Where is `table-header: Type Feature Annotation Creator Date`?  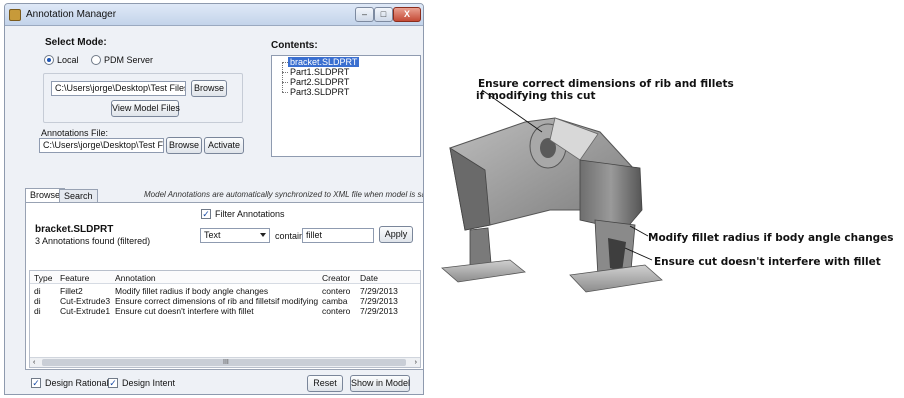 table-header: Type Feature Annotation Creator Date is located at coordinates (225, 277).